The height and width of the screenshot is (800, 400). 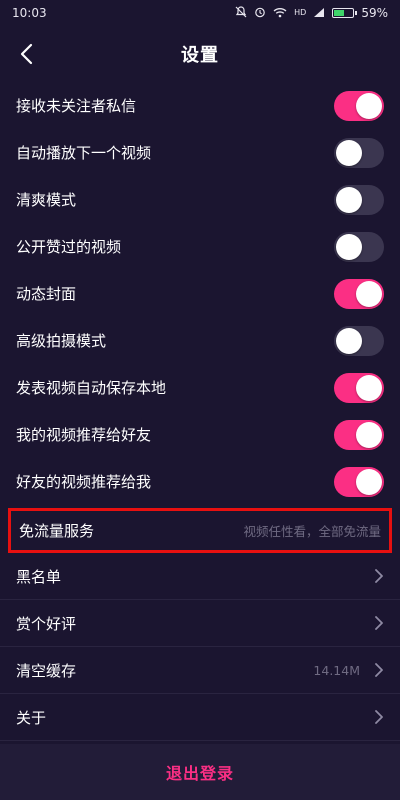 What do you see at coordinates (69, 247) in the screenshot?
I see `setting-label: 公开赞过的视频` at bounding box center [69, 247].